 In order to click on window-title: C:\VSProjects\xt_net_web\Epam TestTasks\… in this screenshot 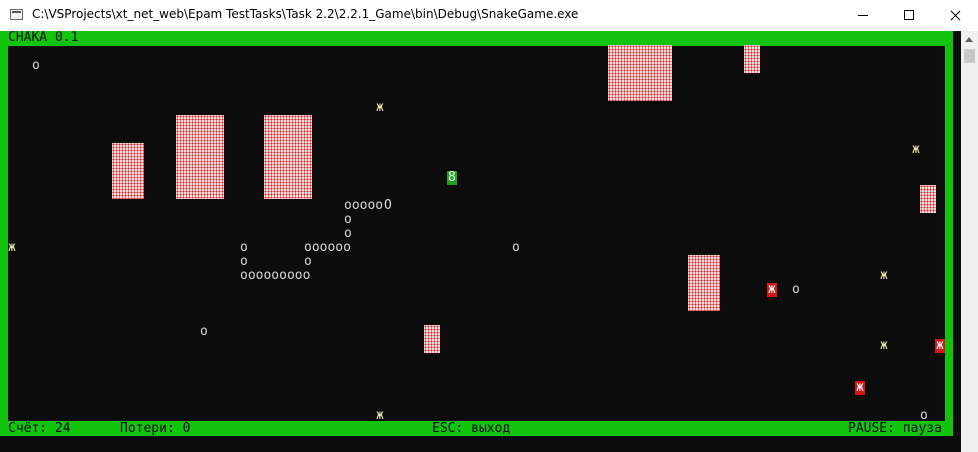, I will do `click(305, 14)`.